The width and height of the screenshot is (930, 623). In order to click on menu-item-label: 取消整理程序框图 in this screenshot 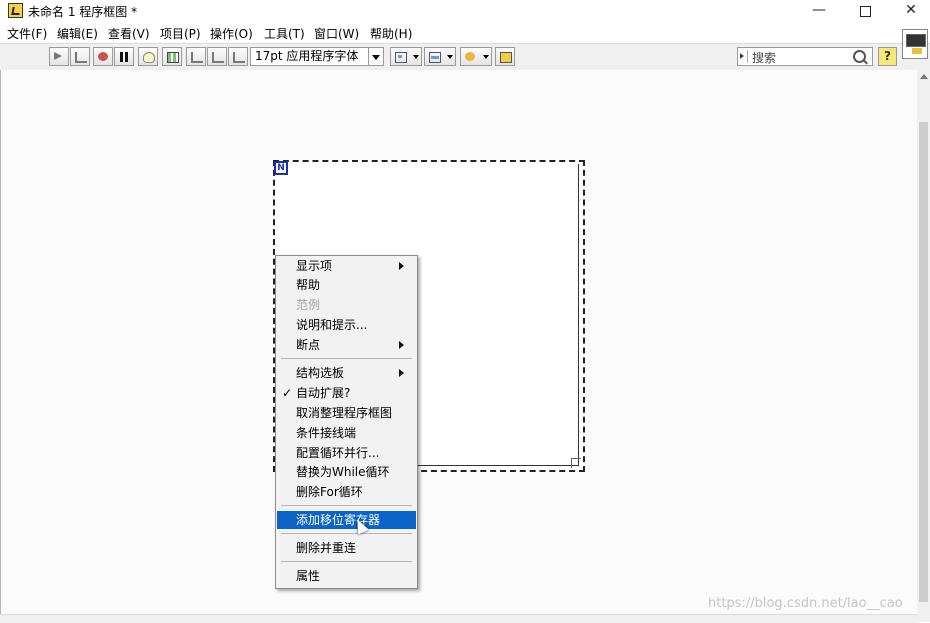, I will do `click(344, 413)`.